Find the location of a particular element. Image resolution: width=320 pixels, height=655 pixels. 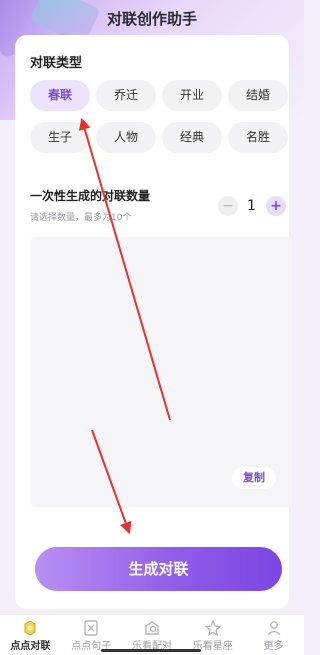

type-chip-housewarming: 乔迁 is located at coordinates (126, 95).